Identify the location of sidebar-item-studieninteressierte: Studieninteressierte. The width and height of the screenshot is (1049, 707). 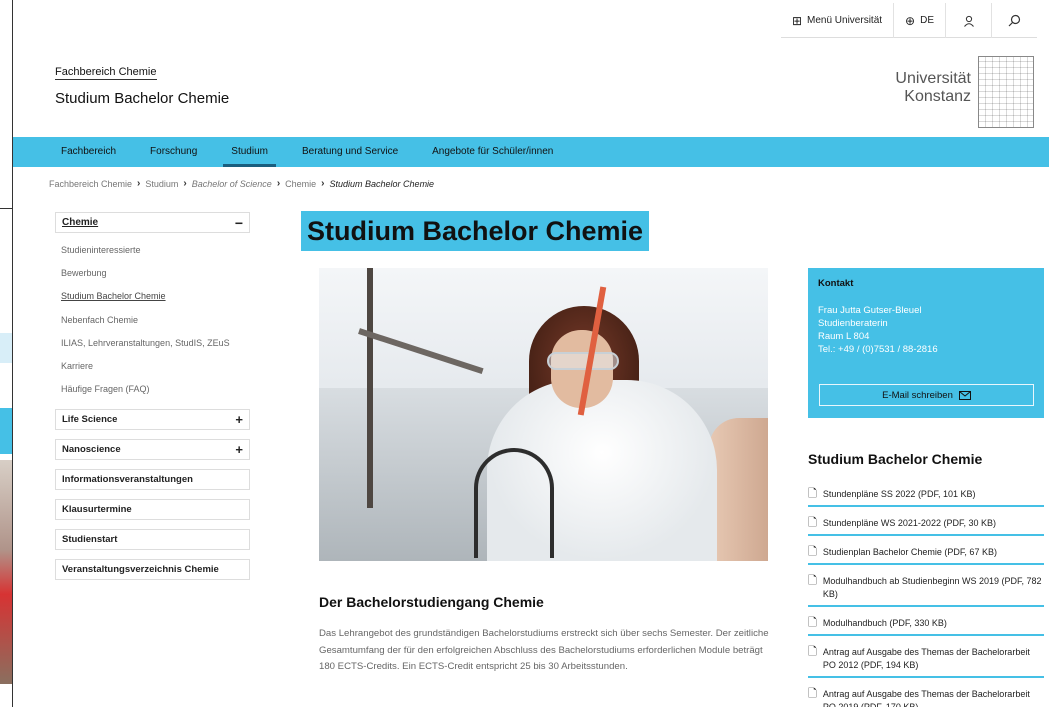
(152, 252).